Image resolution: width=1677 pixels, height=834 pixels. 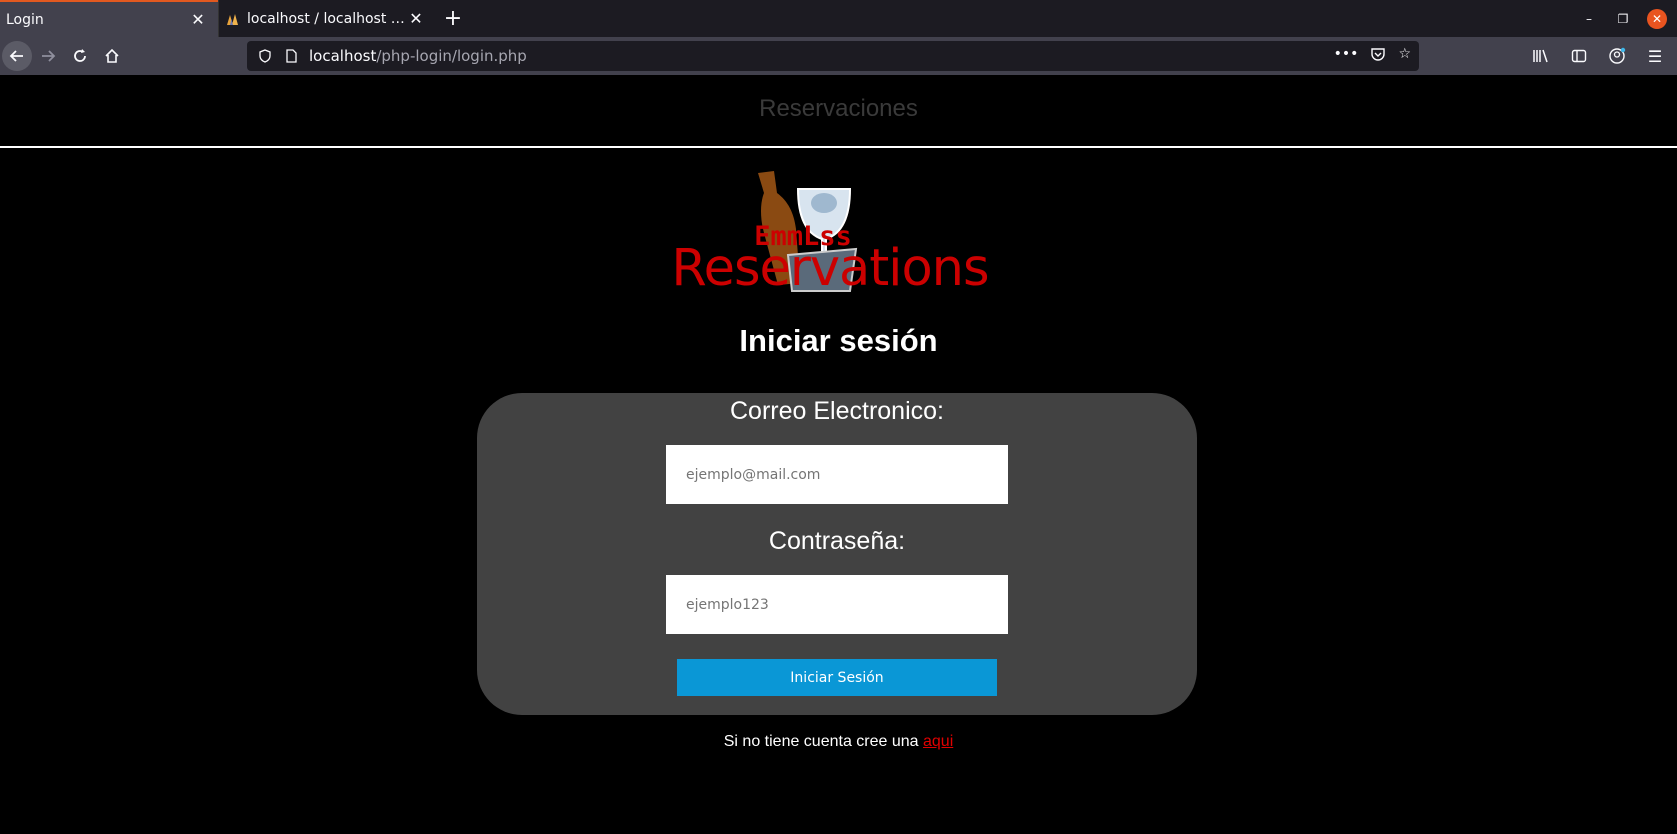 I want to click on url-text: localhost/php-login/login.php, so click(x=418, y=56).